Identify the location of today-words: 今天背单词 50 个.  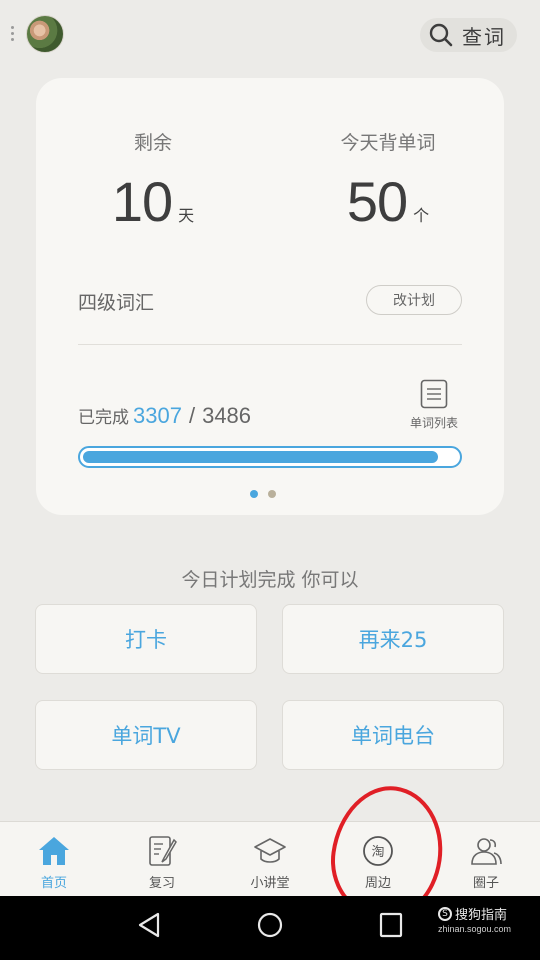
(388, 181).